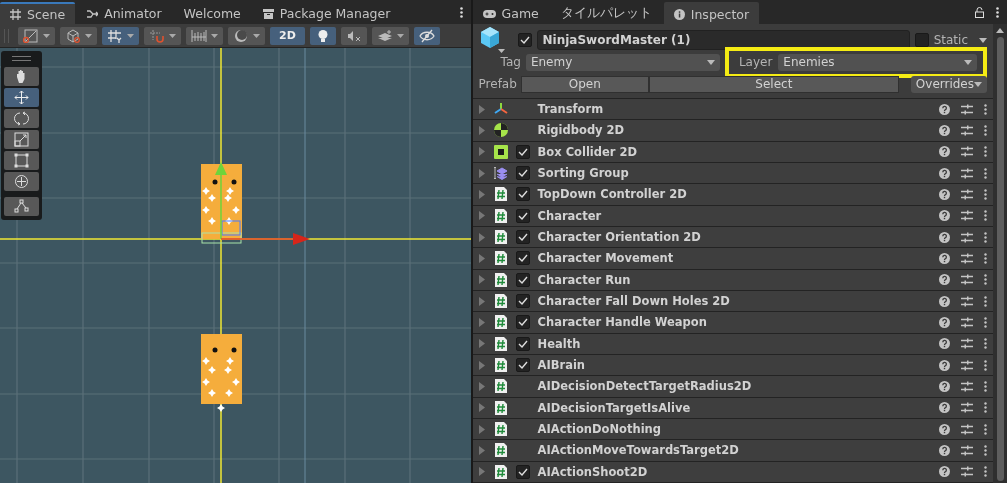 The image size is (1007, 483). What do you see at coordinates (246, 35) in the screenshot?
I see `shading-button` at bounding box center [246, 35].